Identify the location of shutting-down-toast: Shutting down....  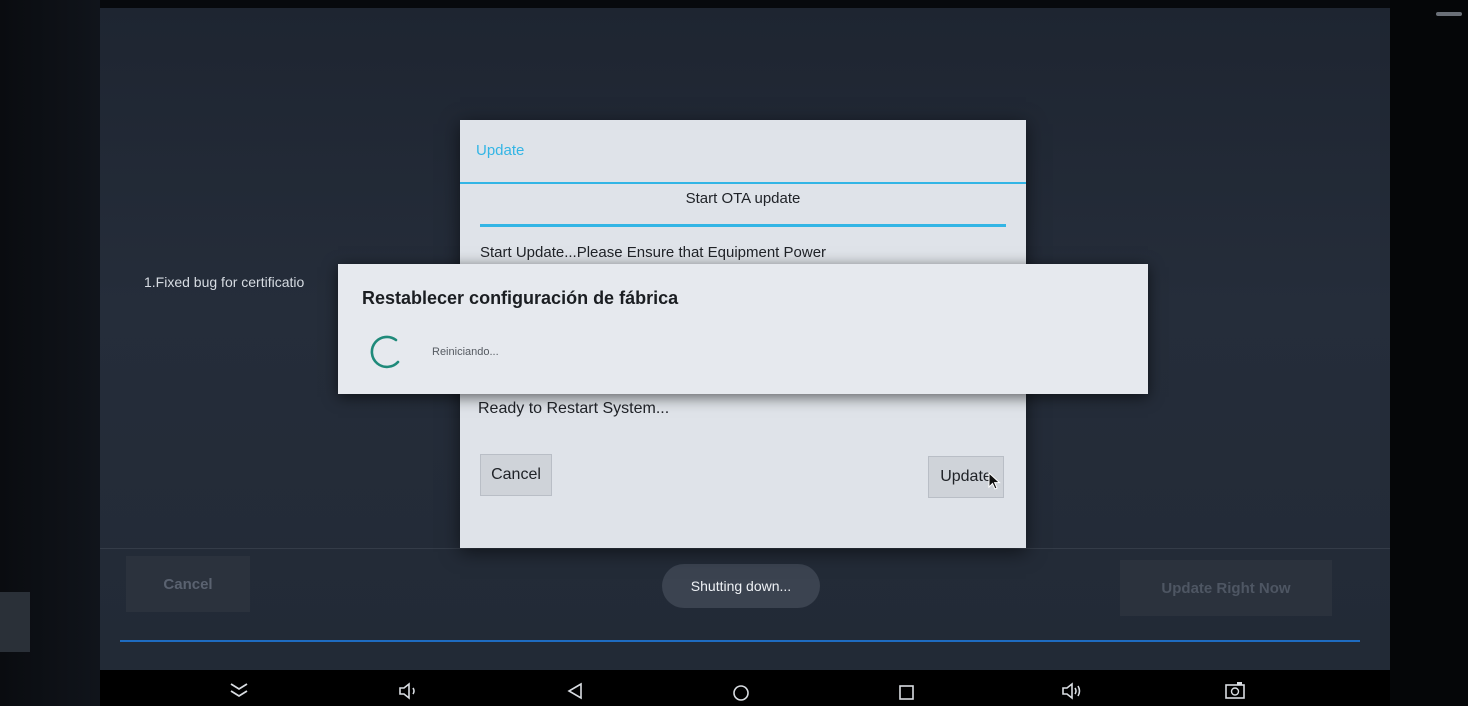
(741, 586).